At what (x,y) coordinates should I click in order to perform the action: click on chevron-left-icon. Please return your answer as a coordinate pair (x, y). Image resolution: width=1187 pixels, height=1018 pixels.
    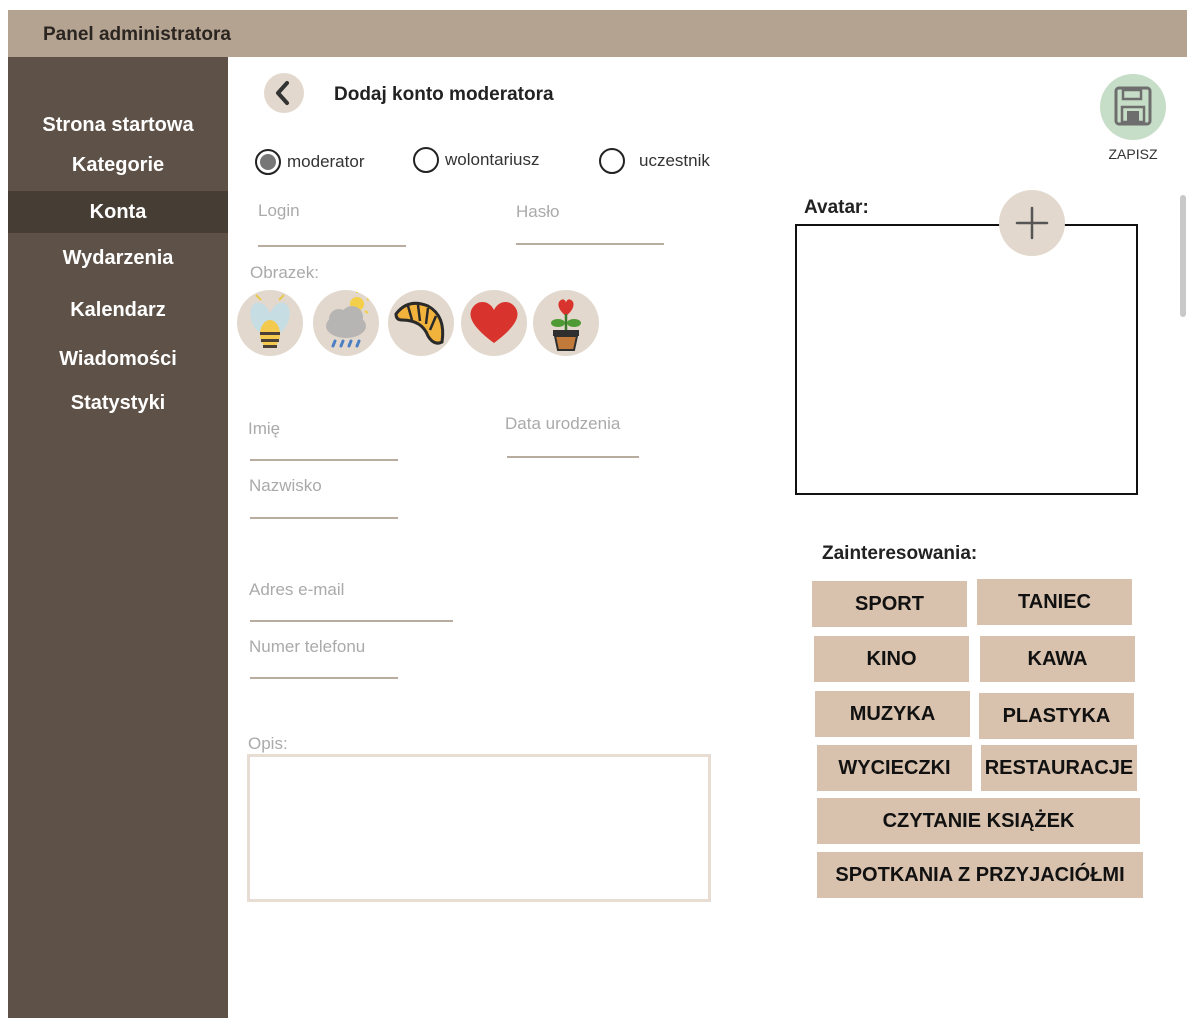
    Looking at the image, I should click on (282, 93).